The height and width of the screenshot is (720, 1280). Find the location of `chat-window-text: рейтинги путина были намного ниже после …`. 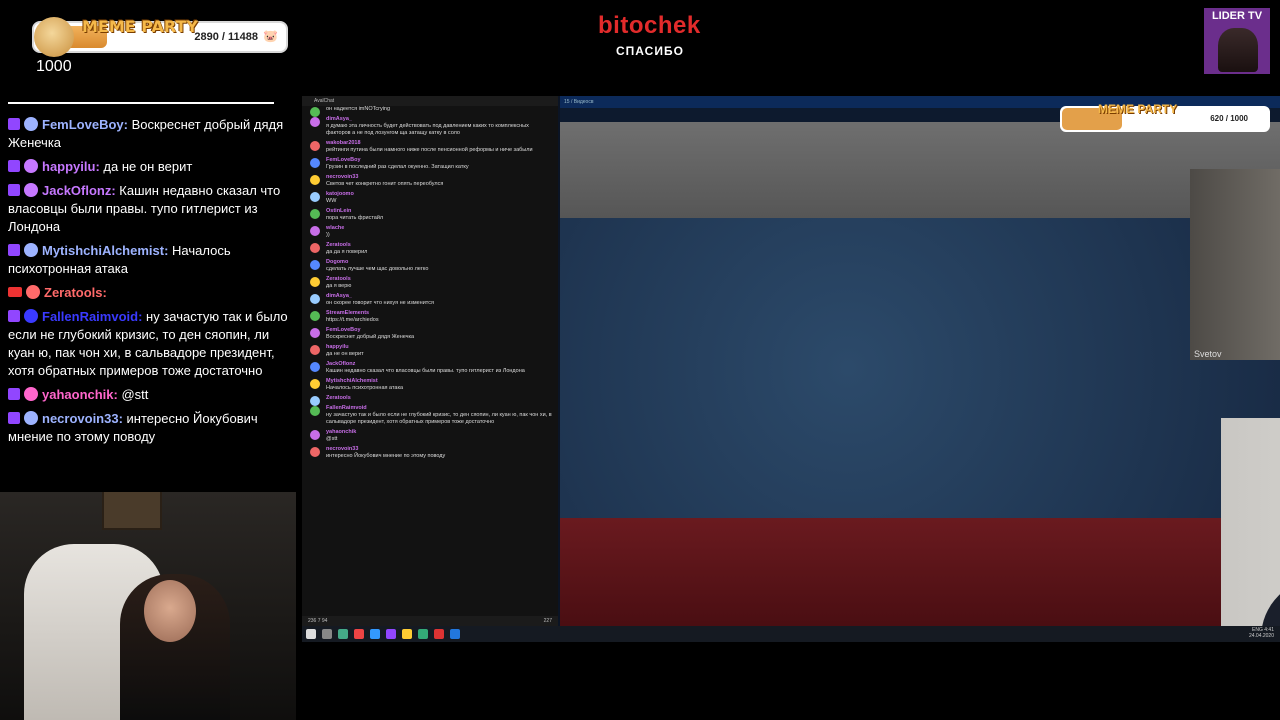

chat-window-text: рейтинги путина были намного ниже после … is located at coordinates (429, 150).